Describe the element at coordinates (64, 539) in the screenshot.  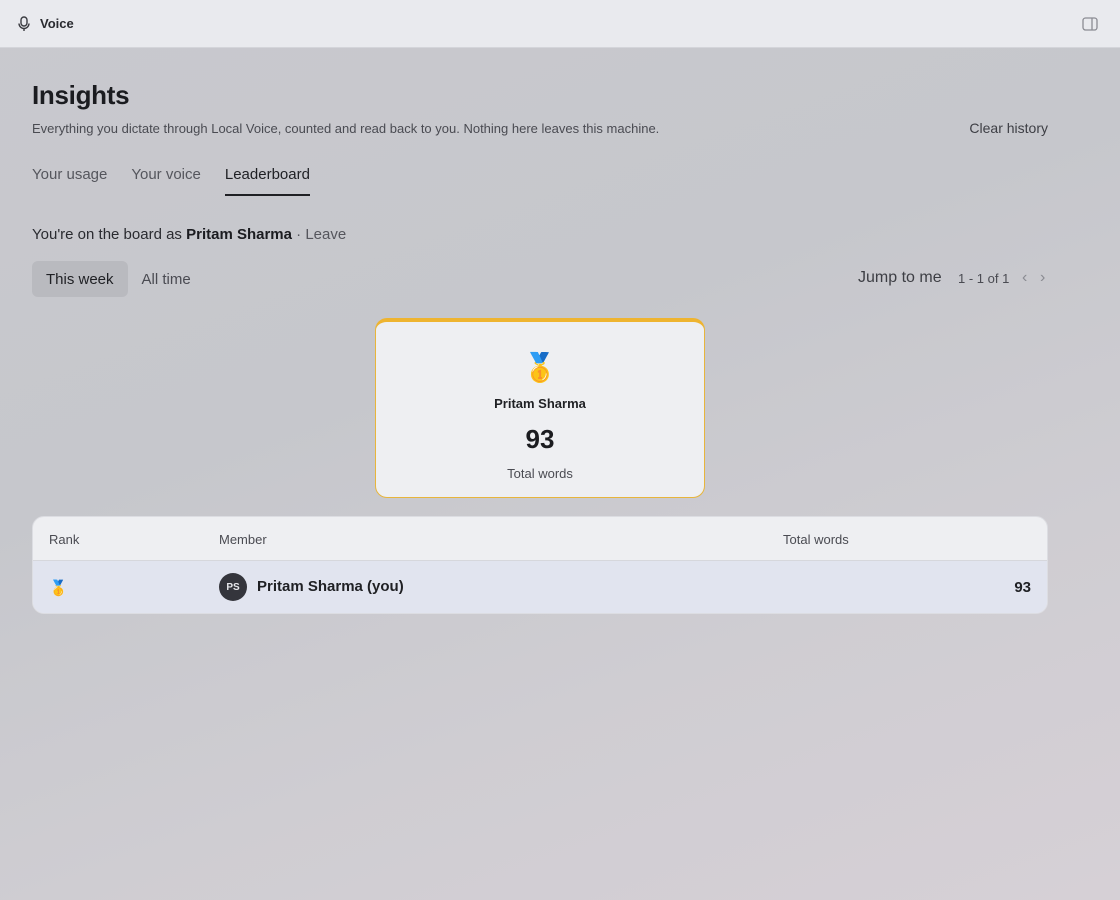
I see `column-header-rank: Rank` at that location.